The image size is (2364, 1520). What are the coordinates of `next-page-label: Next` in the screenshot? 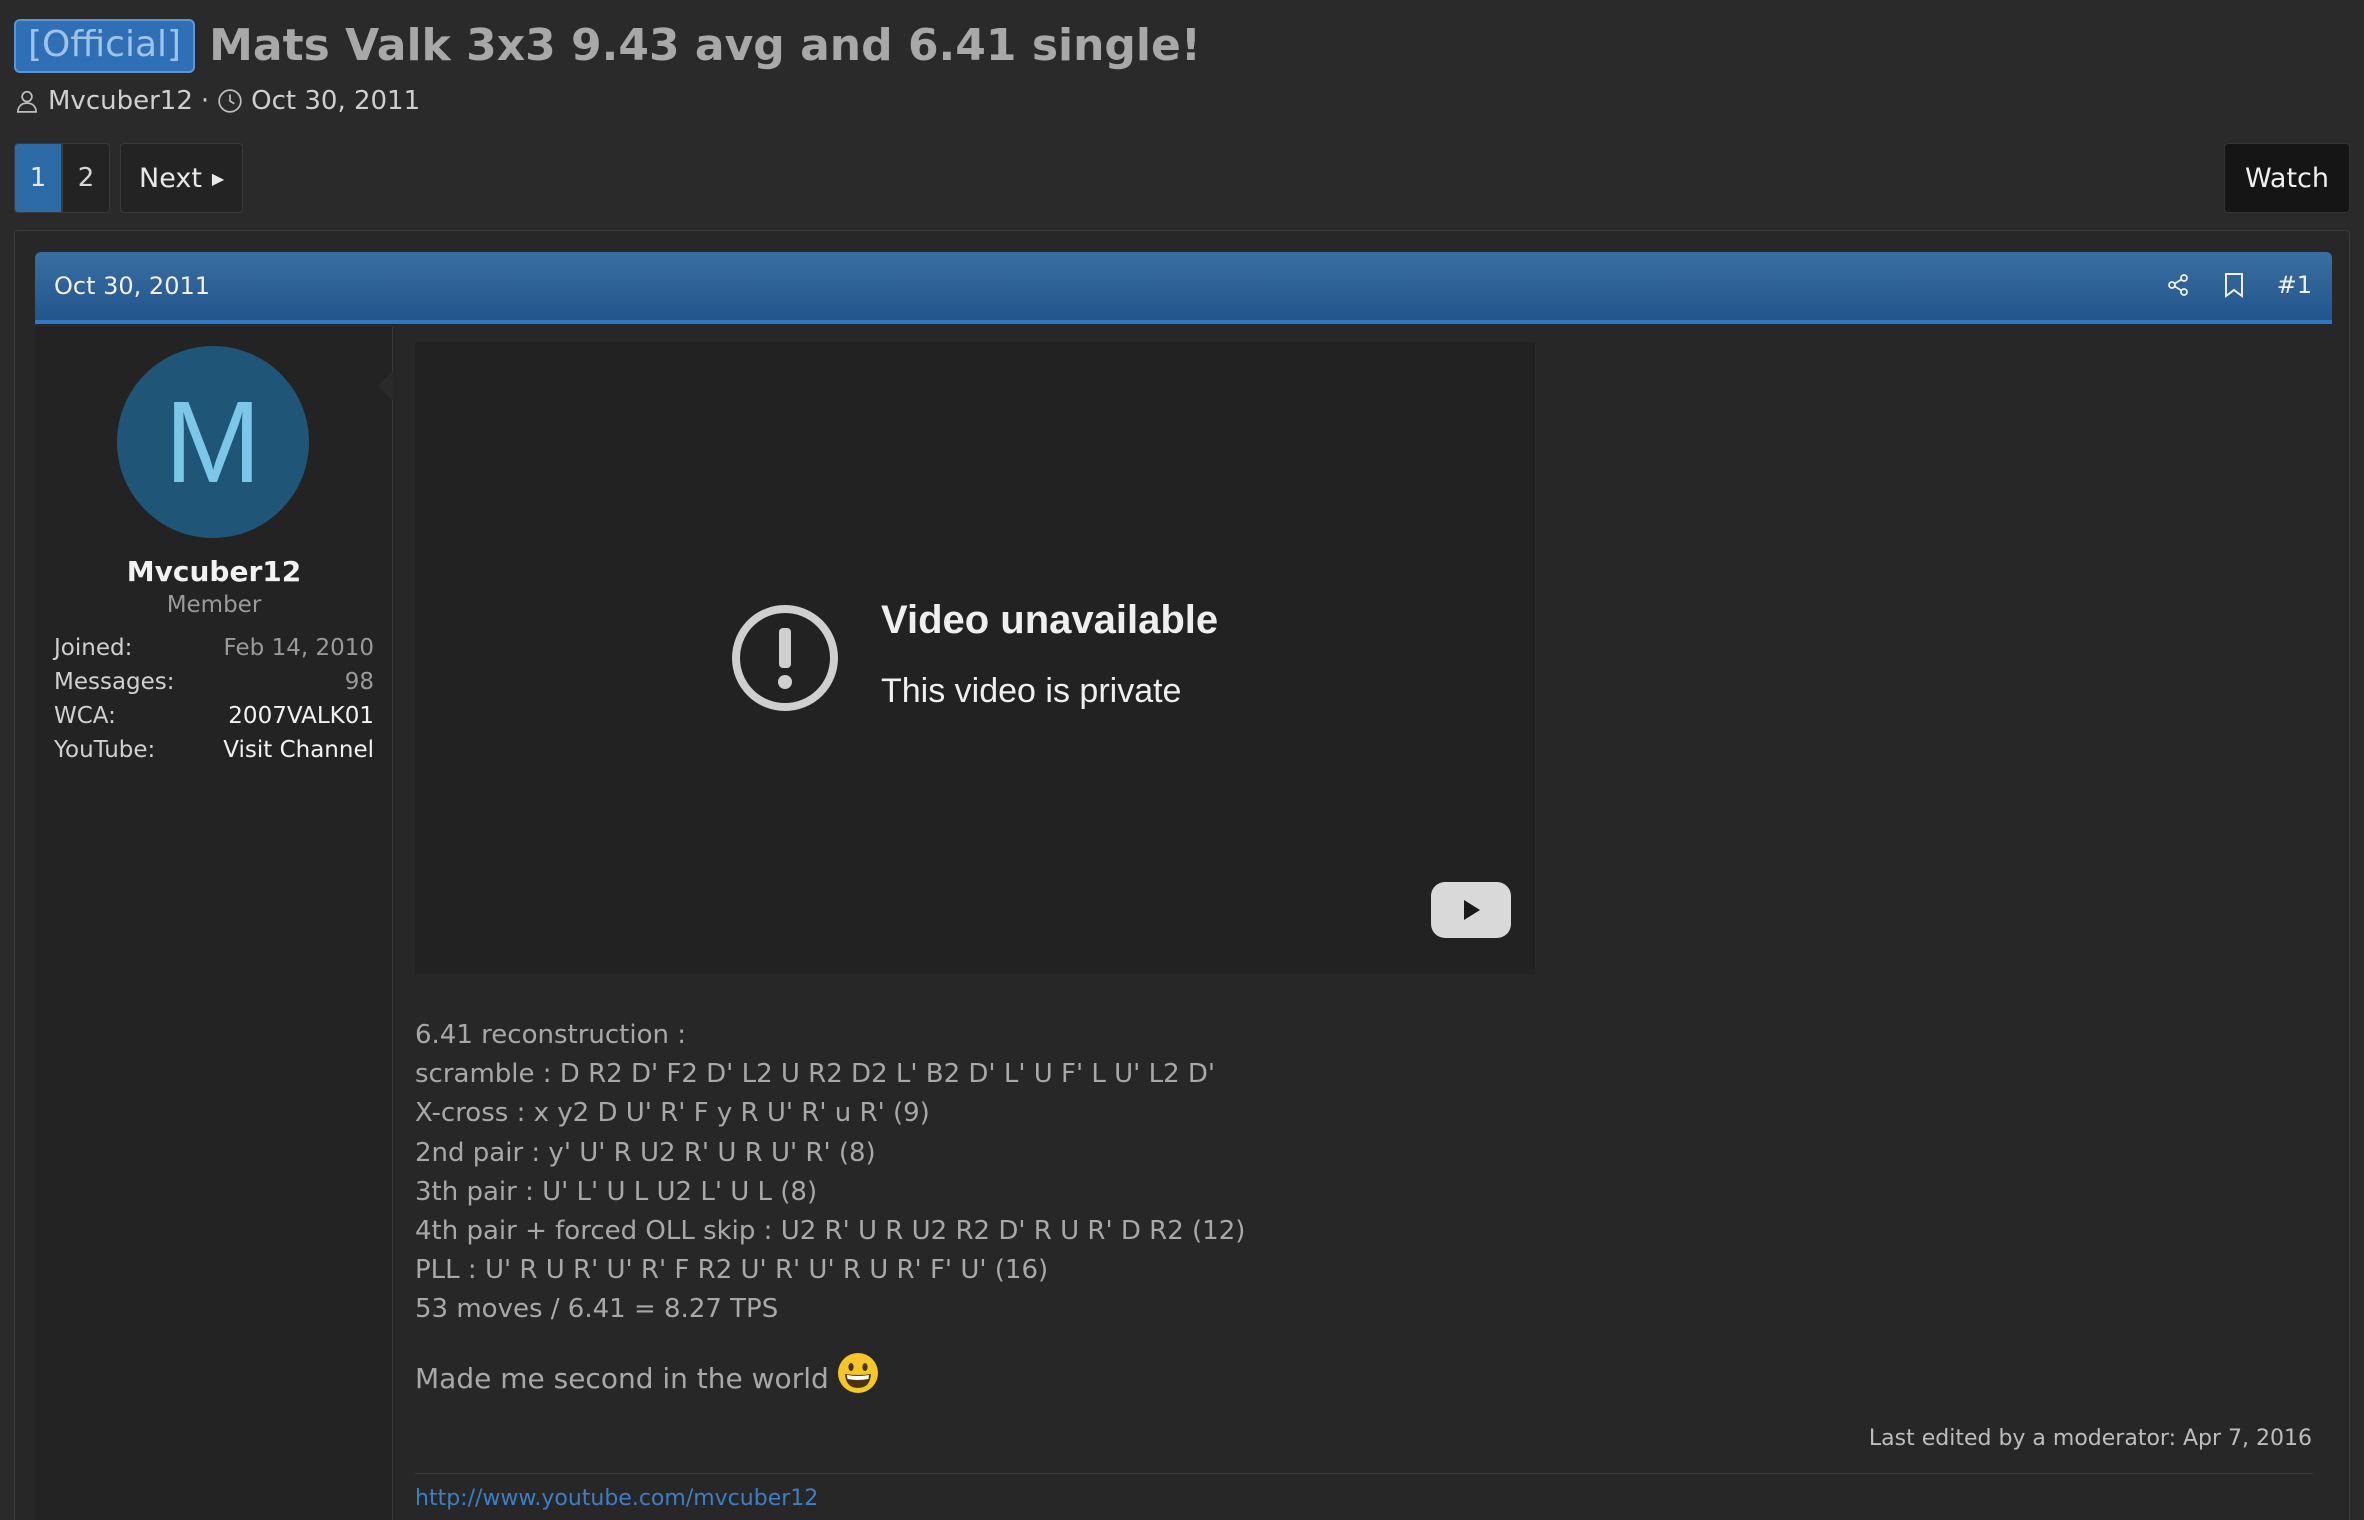 It's located at (170, 178).